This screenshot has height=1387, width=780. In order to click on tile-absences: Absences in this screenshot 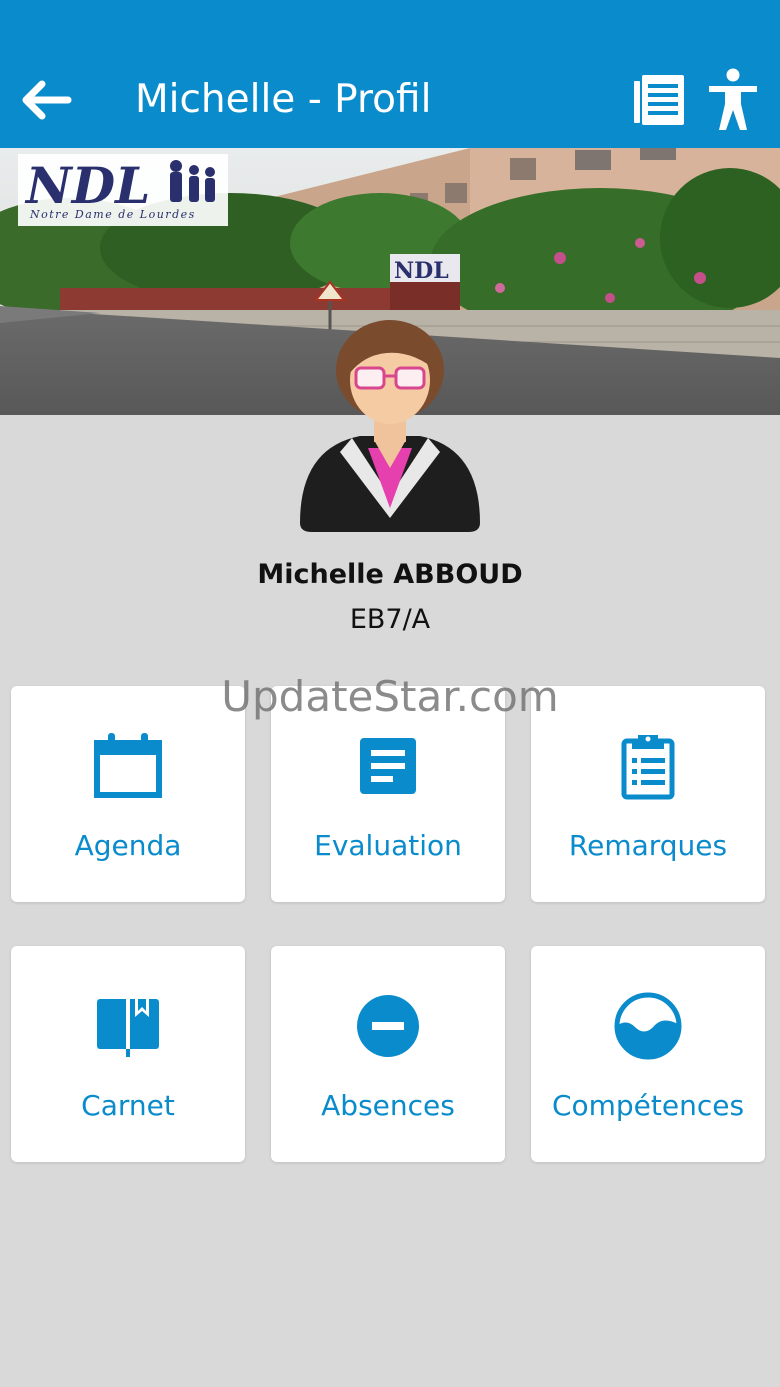, I will do `click(388, 1054)`.